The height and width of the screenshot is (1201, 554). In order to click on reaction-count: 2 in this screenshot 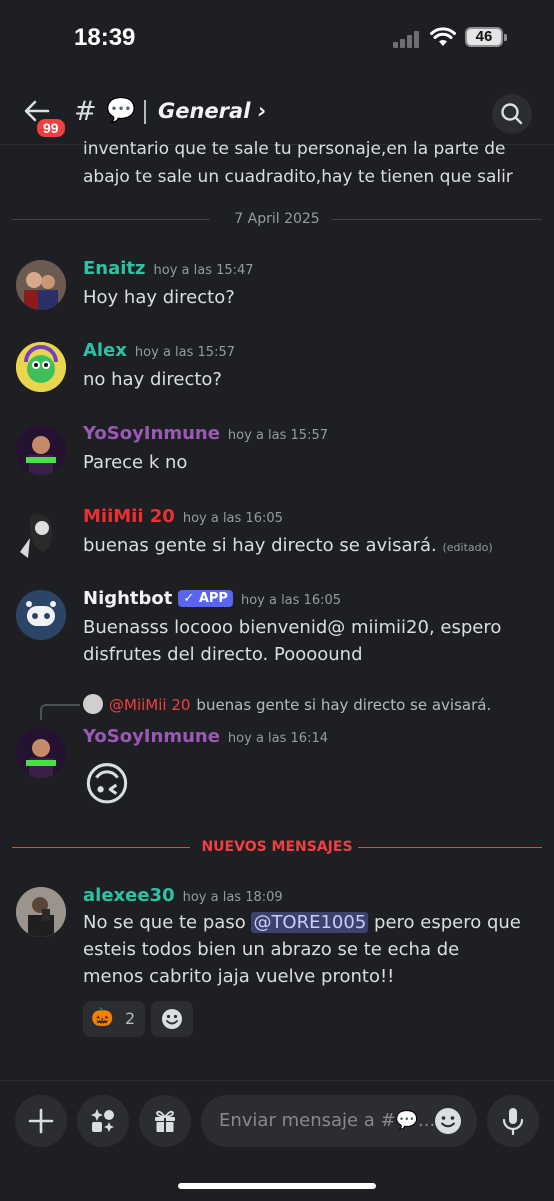, I will do `click(130, 1018)`.